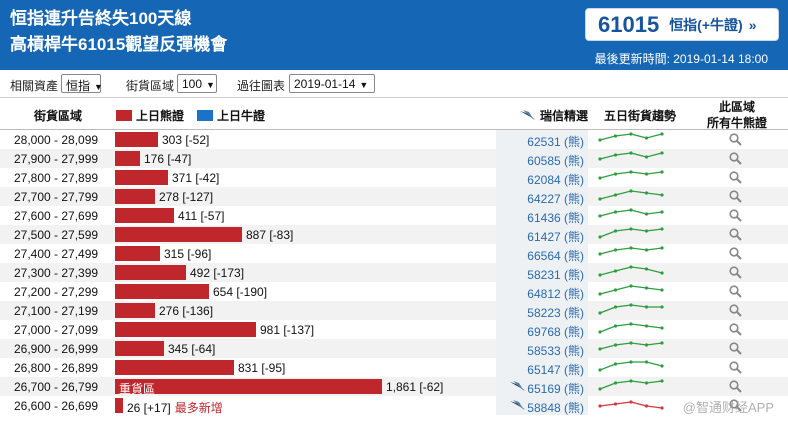 This screenshot has height=430, width=788. I want to click on watermark: @智通财经APP, so click(728, 407).